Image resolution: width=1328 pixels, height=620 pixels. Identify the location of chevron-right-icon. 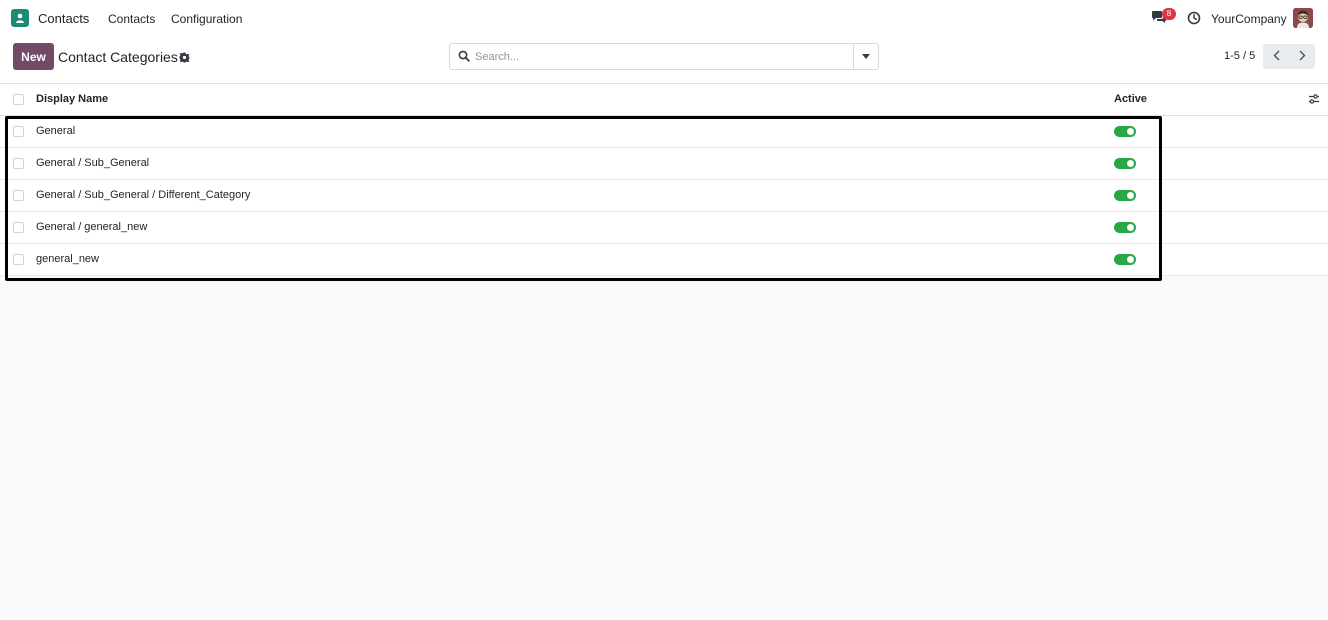
(1302, 56).